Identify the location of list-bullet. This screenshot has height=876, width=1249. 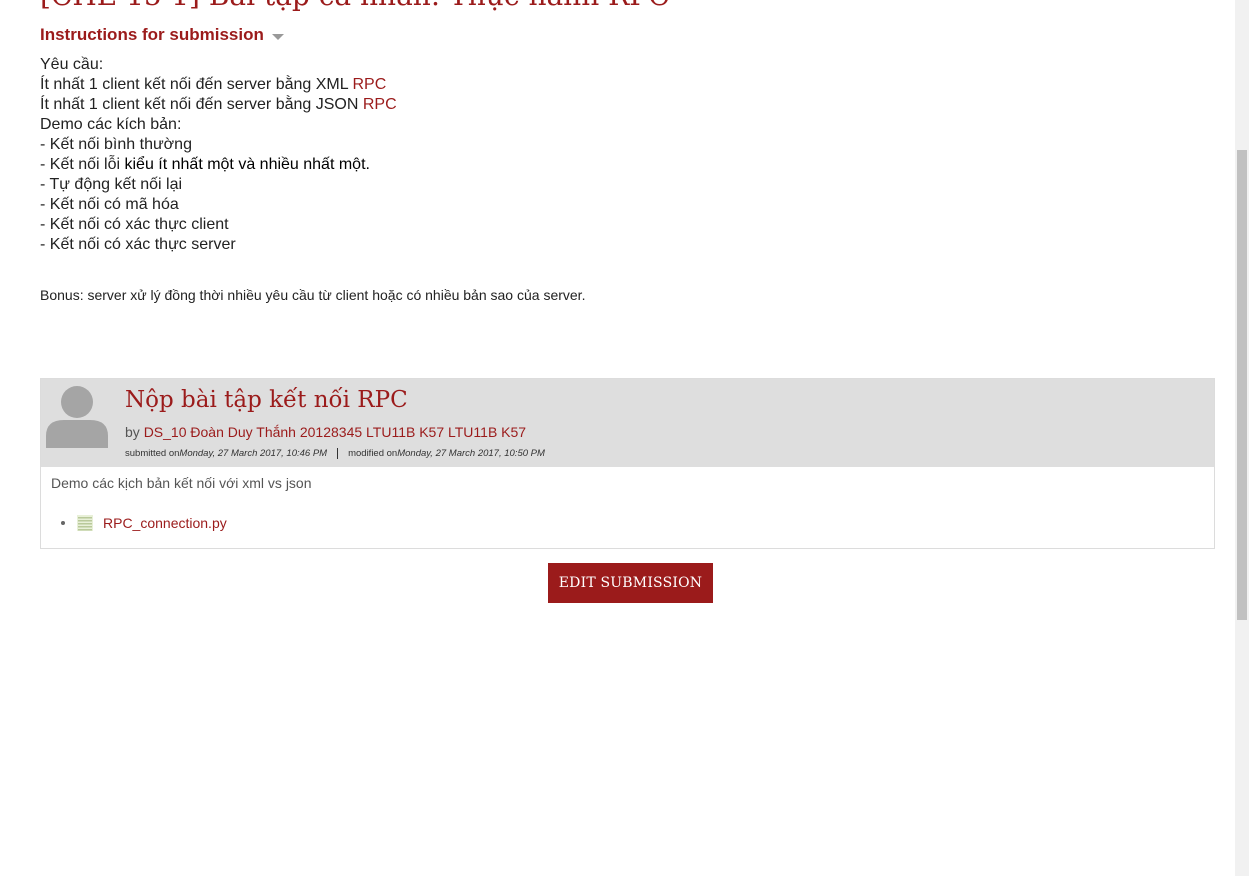
(63, 523).